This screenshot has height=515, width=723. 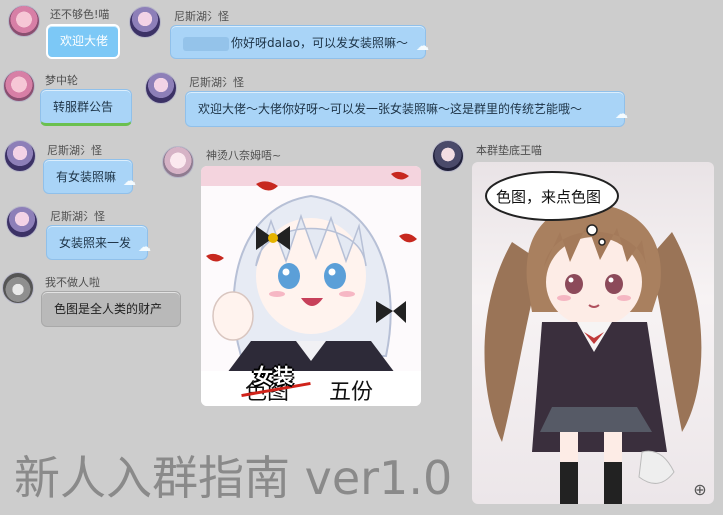 What do you see at coordinates (509, 150) in the screenshot?
I see `sender-name: 本群垫底王喵` at bounding box center [509, 150].